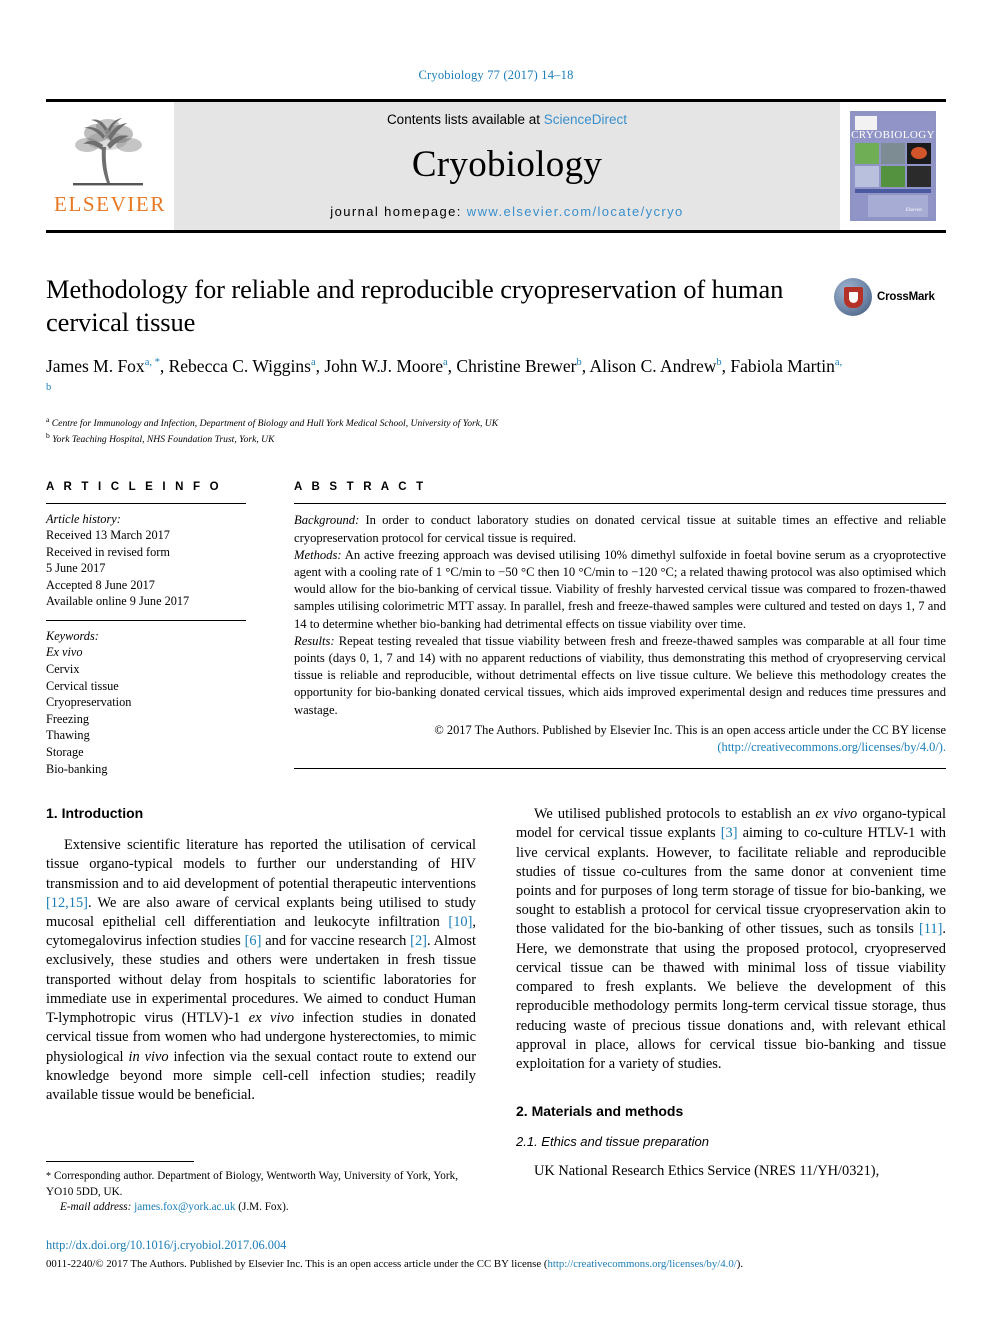 The image size is (992, 1323). What do you see at coordinates (68, 718) in the screenshot?
I see `keyword-item: Freezing` at bounding box center [68, 718].